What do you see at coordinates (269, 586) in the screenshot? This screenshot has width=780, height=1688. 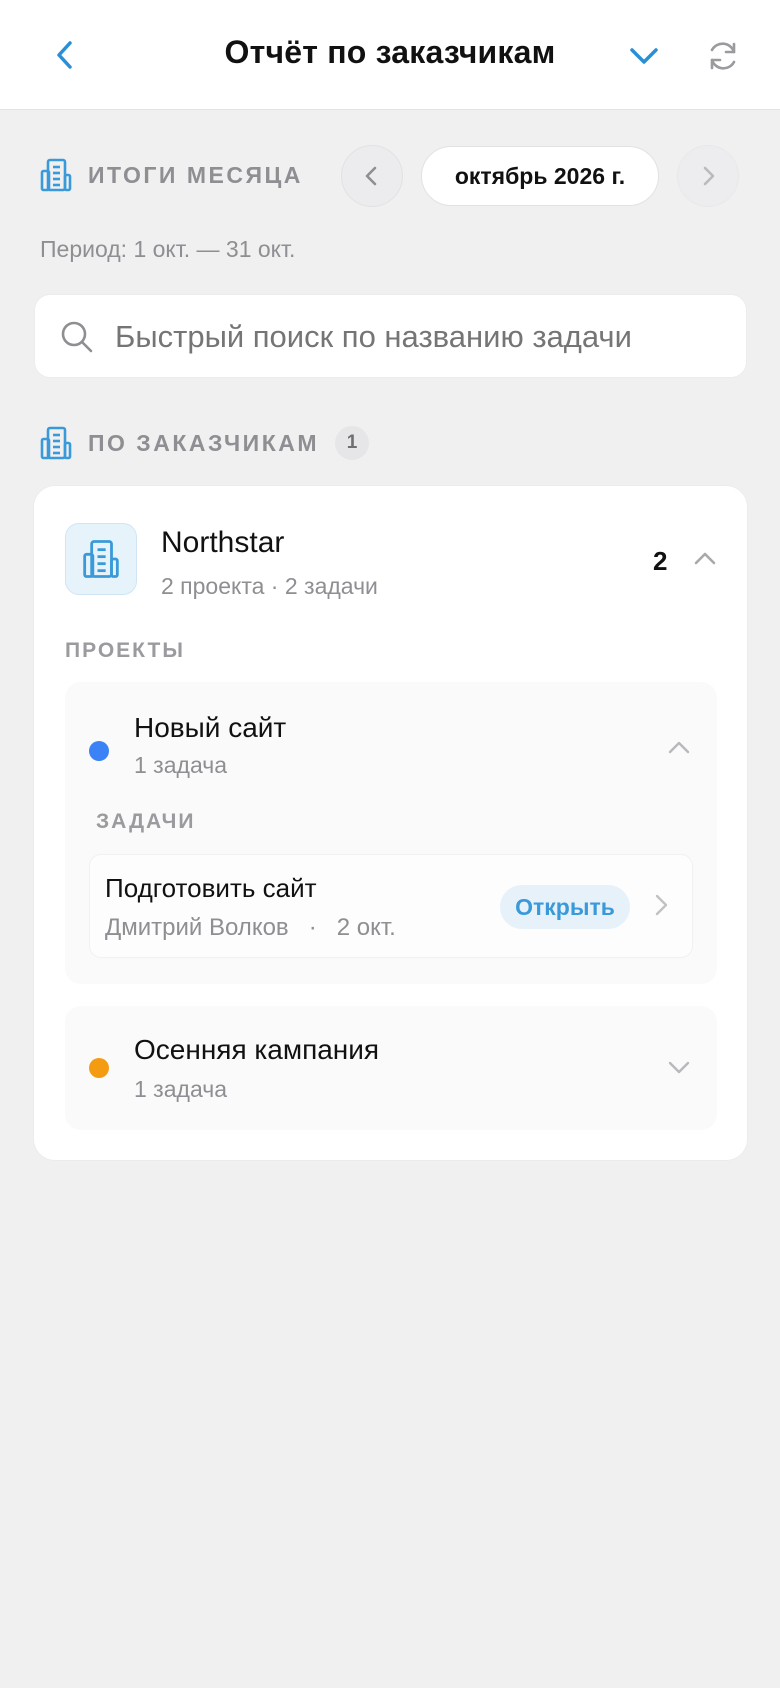 I see `client-subtitle: 2 проекта · 2 задачи` at bounding box center [269, 586].